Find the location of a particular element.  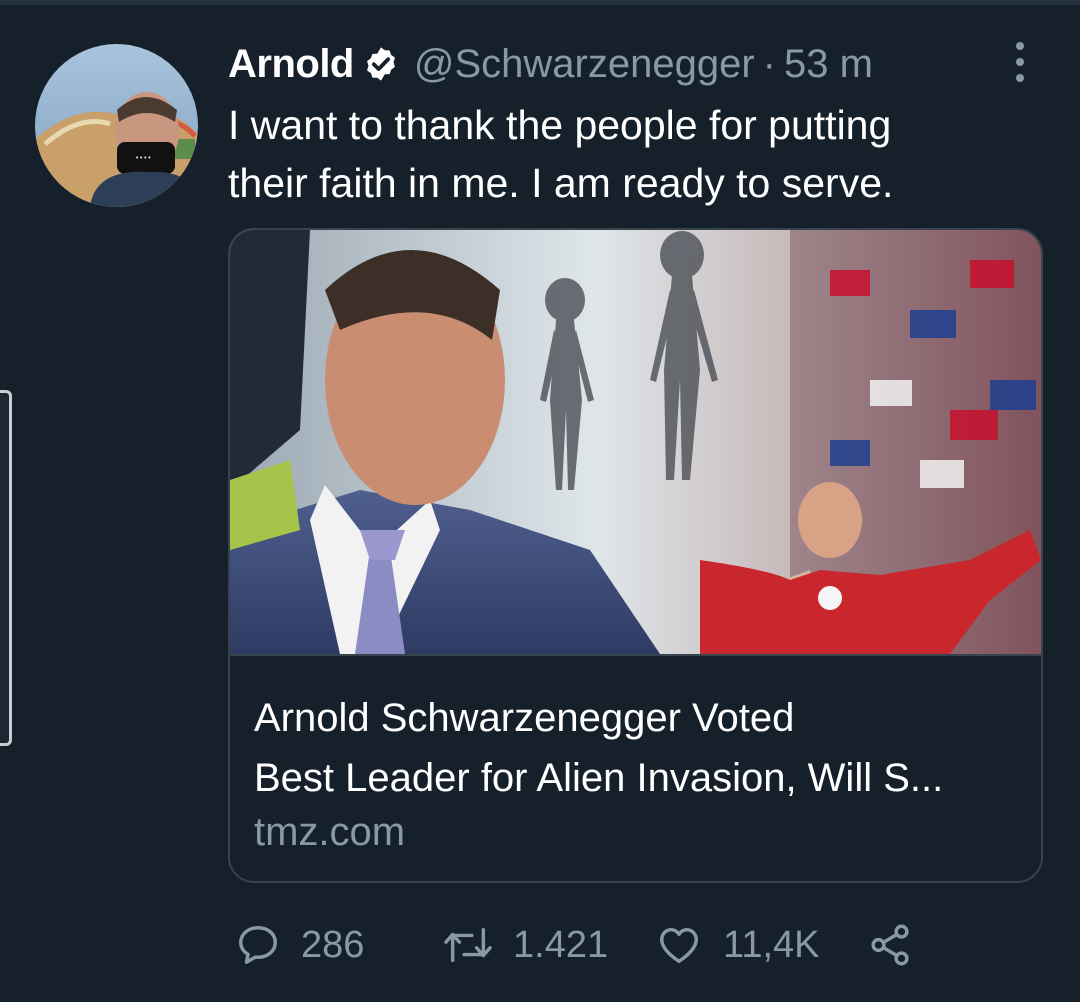

author-display-name: Arnold is located at coordinates (291, 64).